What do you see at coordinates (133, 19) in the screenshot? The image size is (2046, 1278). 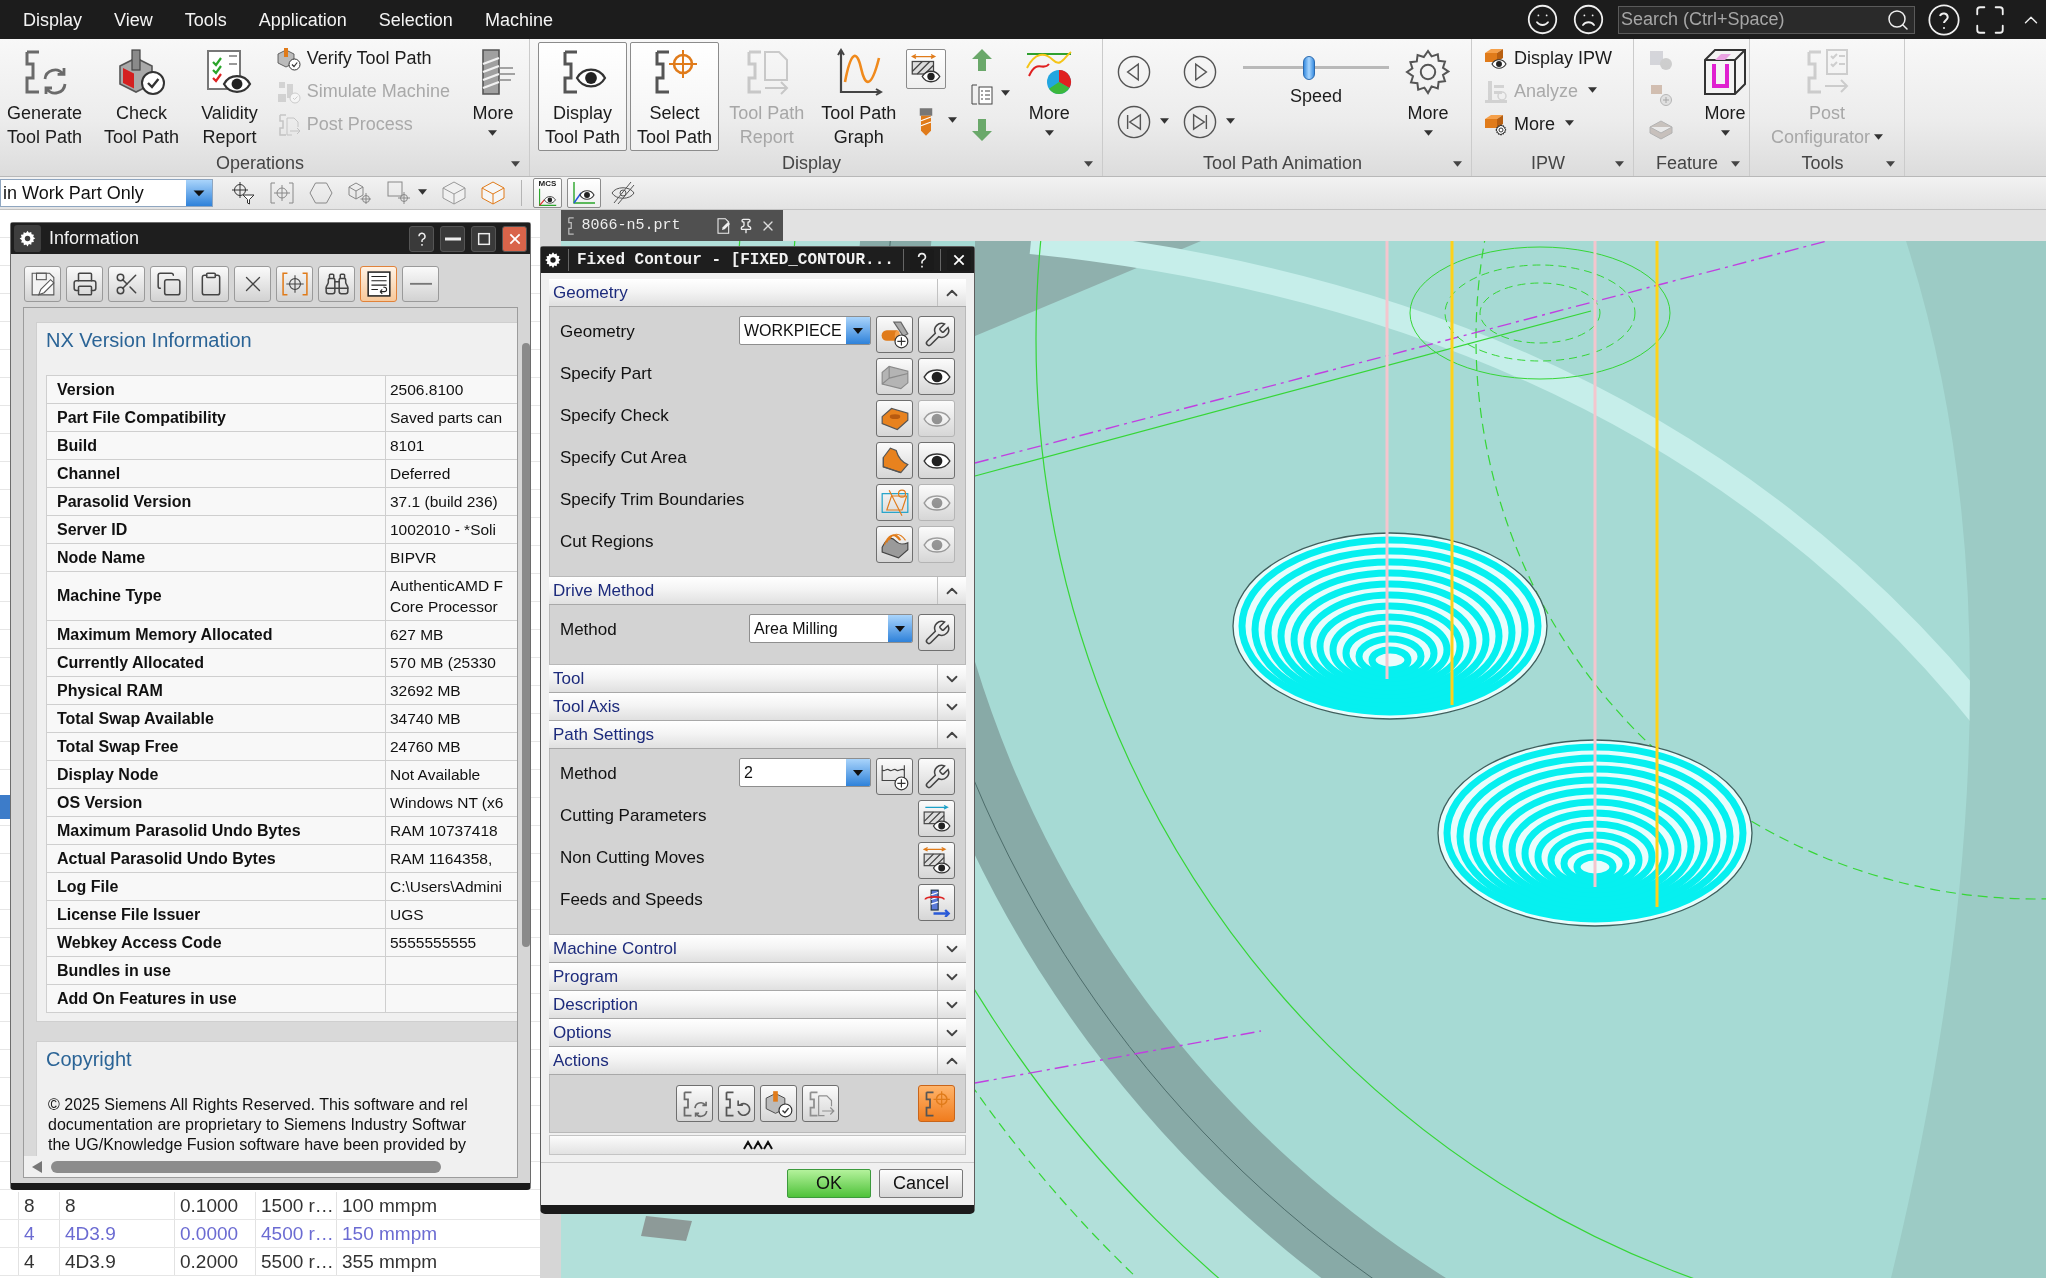 I see `menu-item: View` at bounding box center [133, 19].